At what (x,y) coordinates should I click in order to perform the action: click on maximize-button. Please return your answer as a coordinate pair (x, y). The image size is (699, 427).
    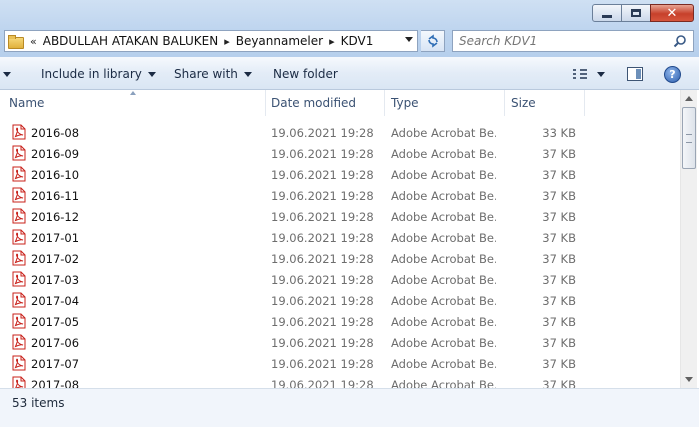
    Looking at the image, I should click on (636, 13).